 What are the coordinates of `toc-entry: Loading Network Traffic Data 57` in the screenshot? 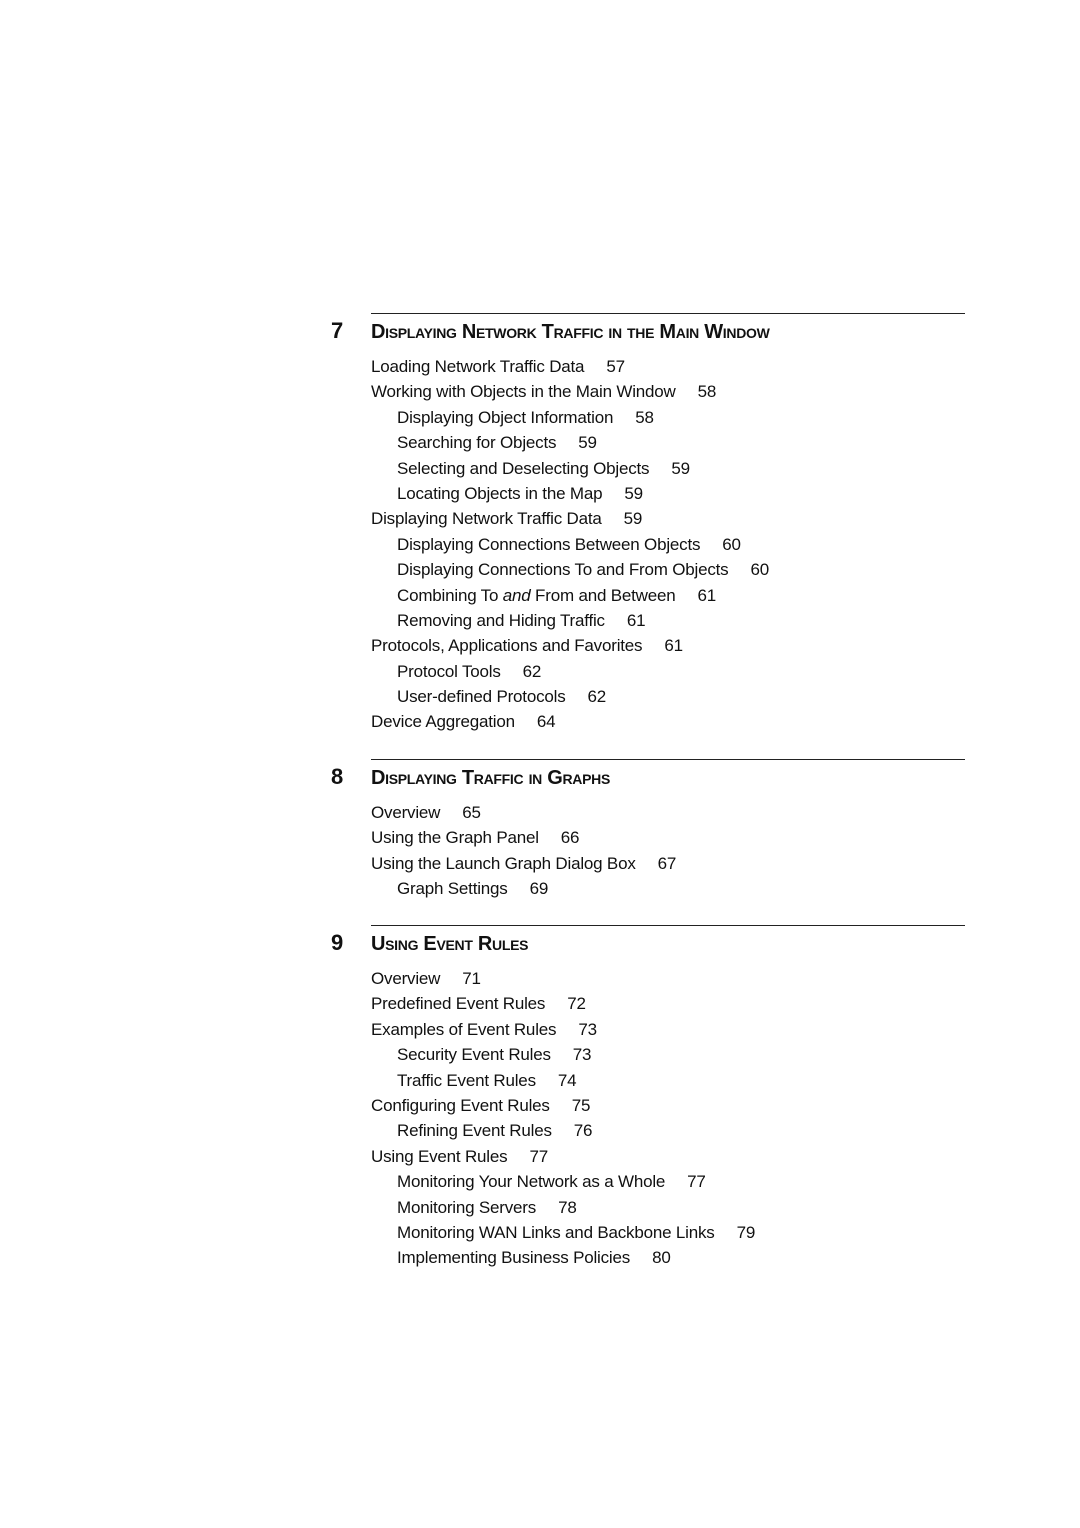 It's located at (668, 366).